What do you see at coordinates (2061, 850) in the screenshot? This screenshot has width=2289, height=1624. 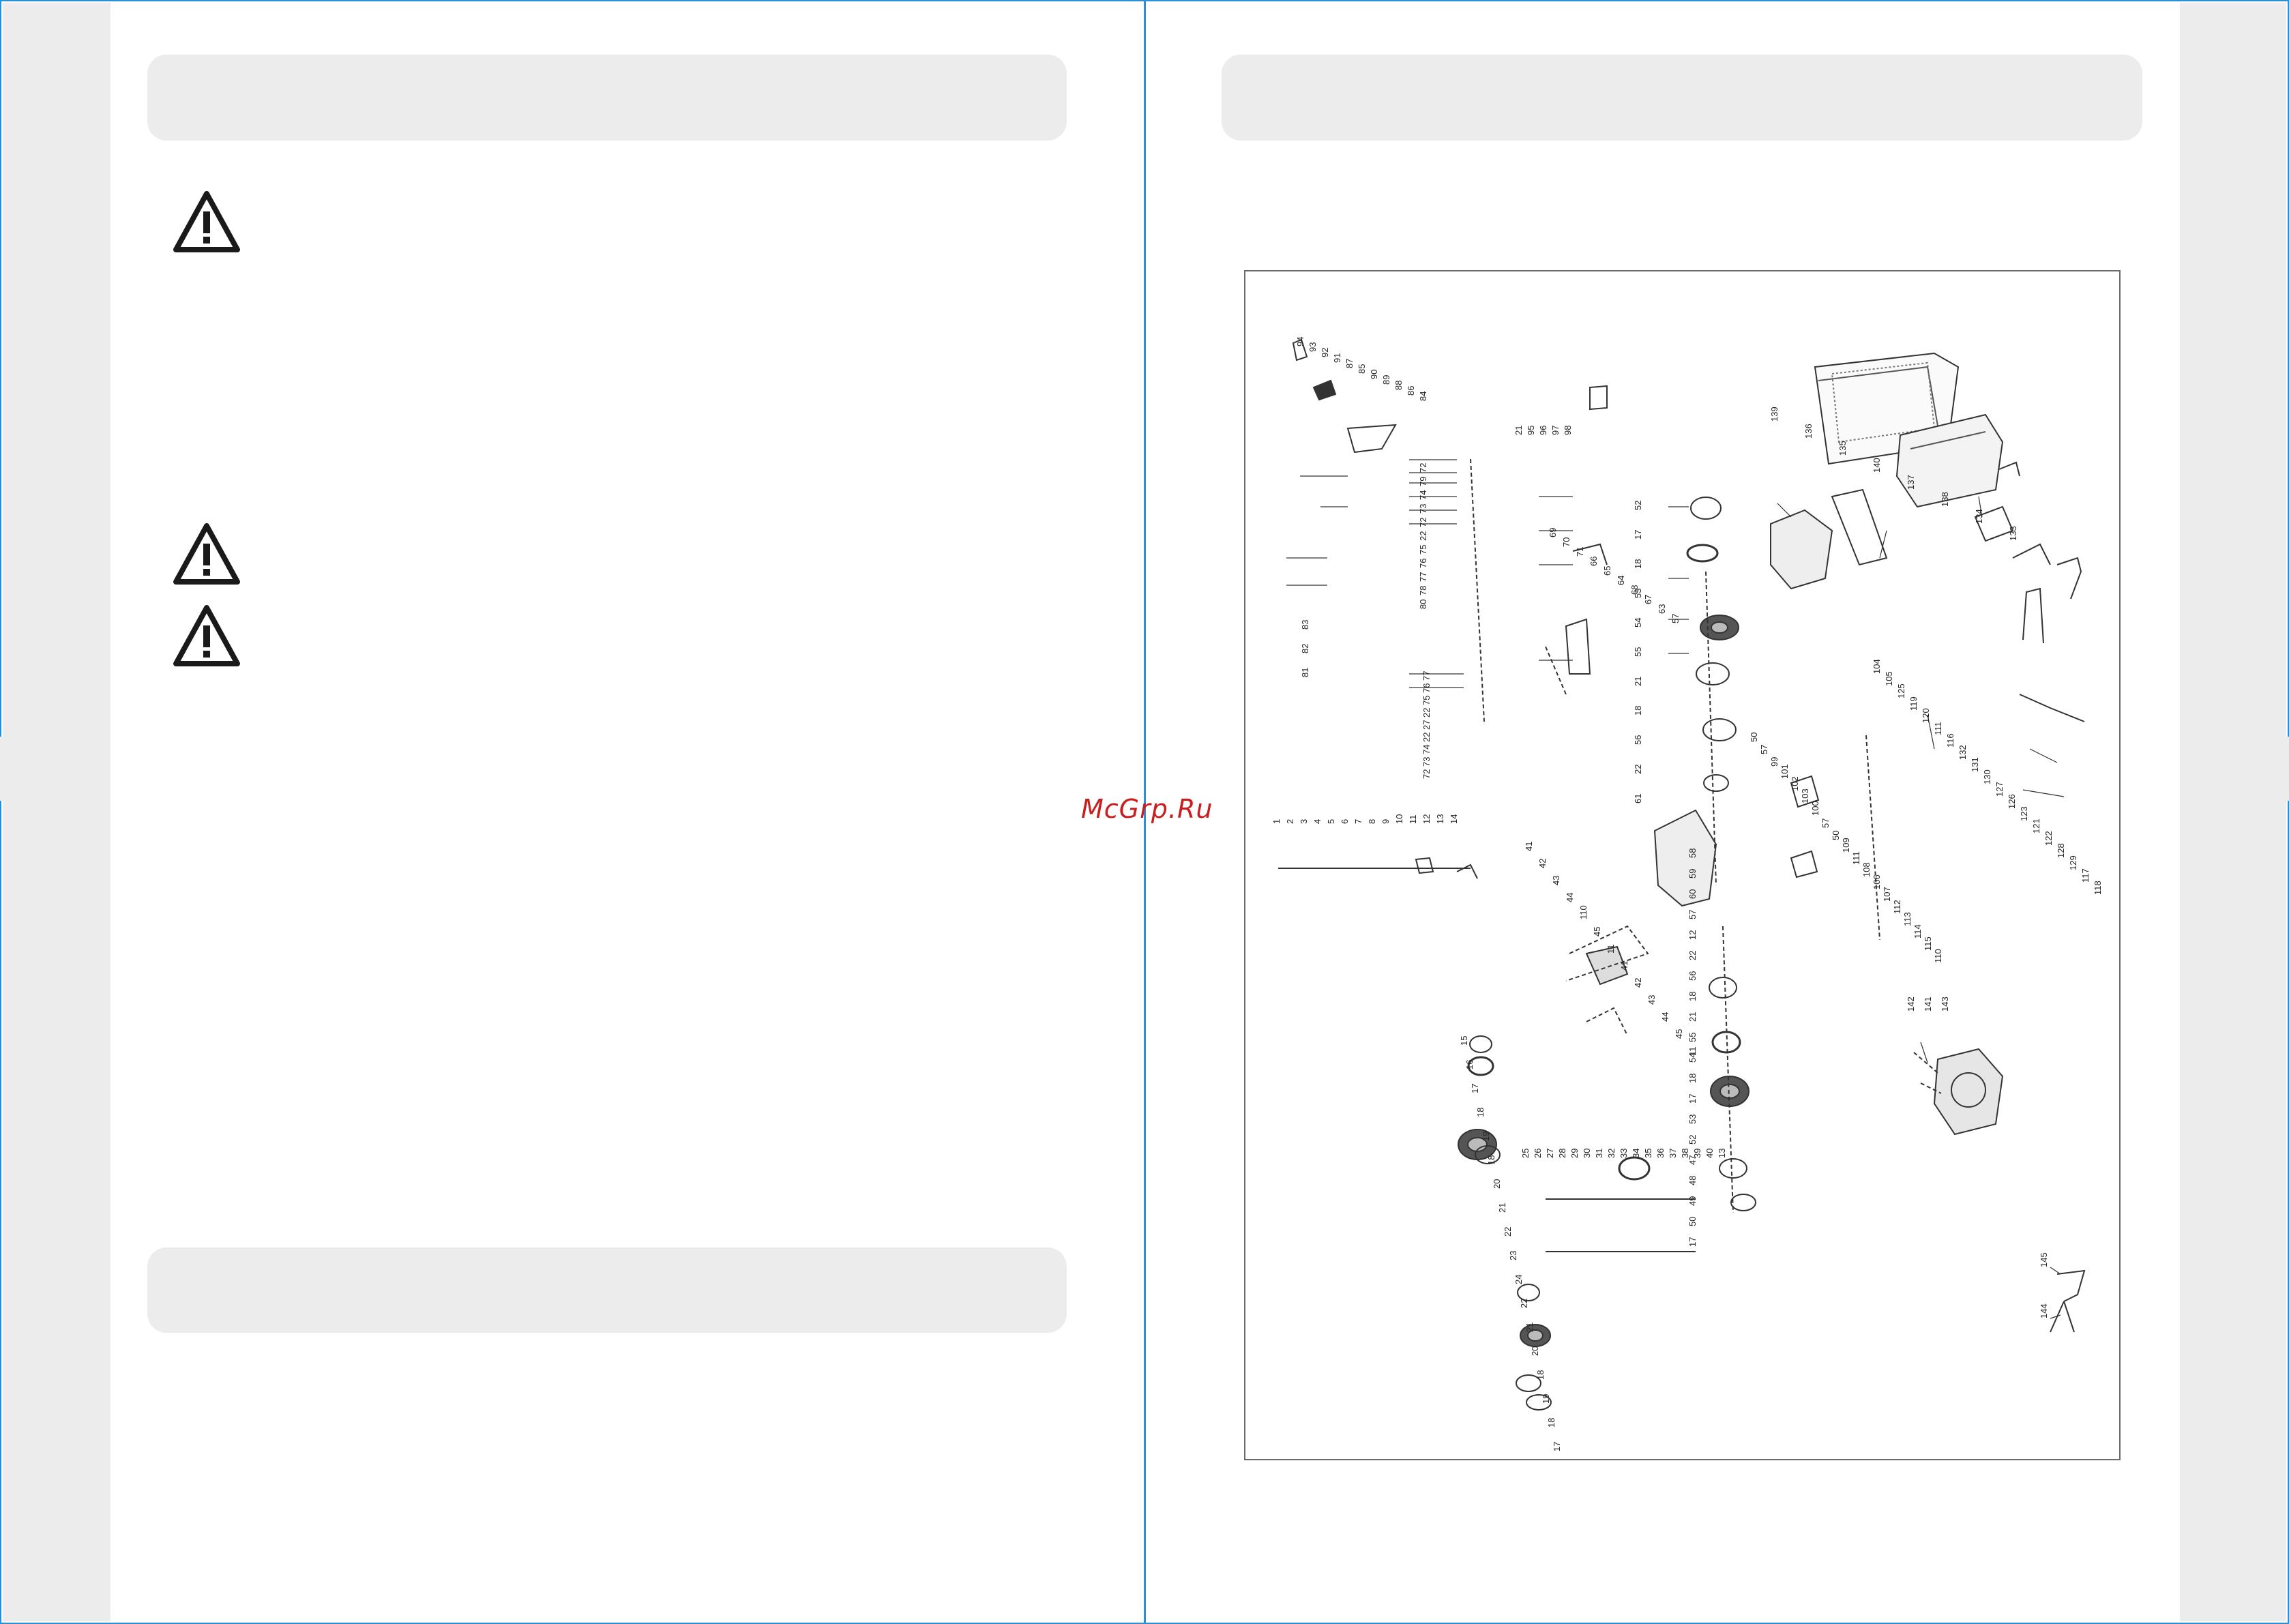 I see `part-number-label: 128` at bounding box center [2061, 850].